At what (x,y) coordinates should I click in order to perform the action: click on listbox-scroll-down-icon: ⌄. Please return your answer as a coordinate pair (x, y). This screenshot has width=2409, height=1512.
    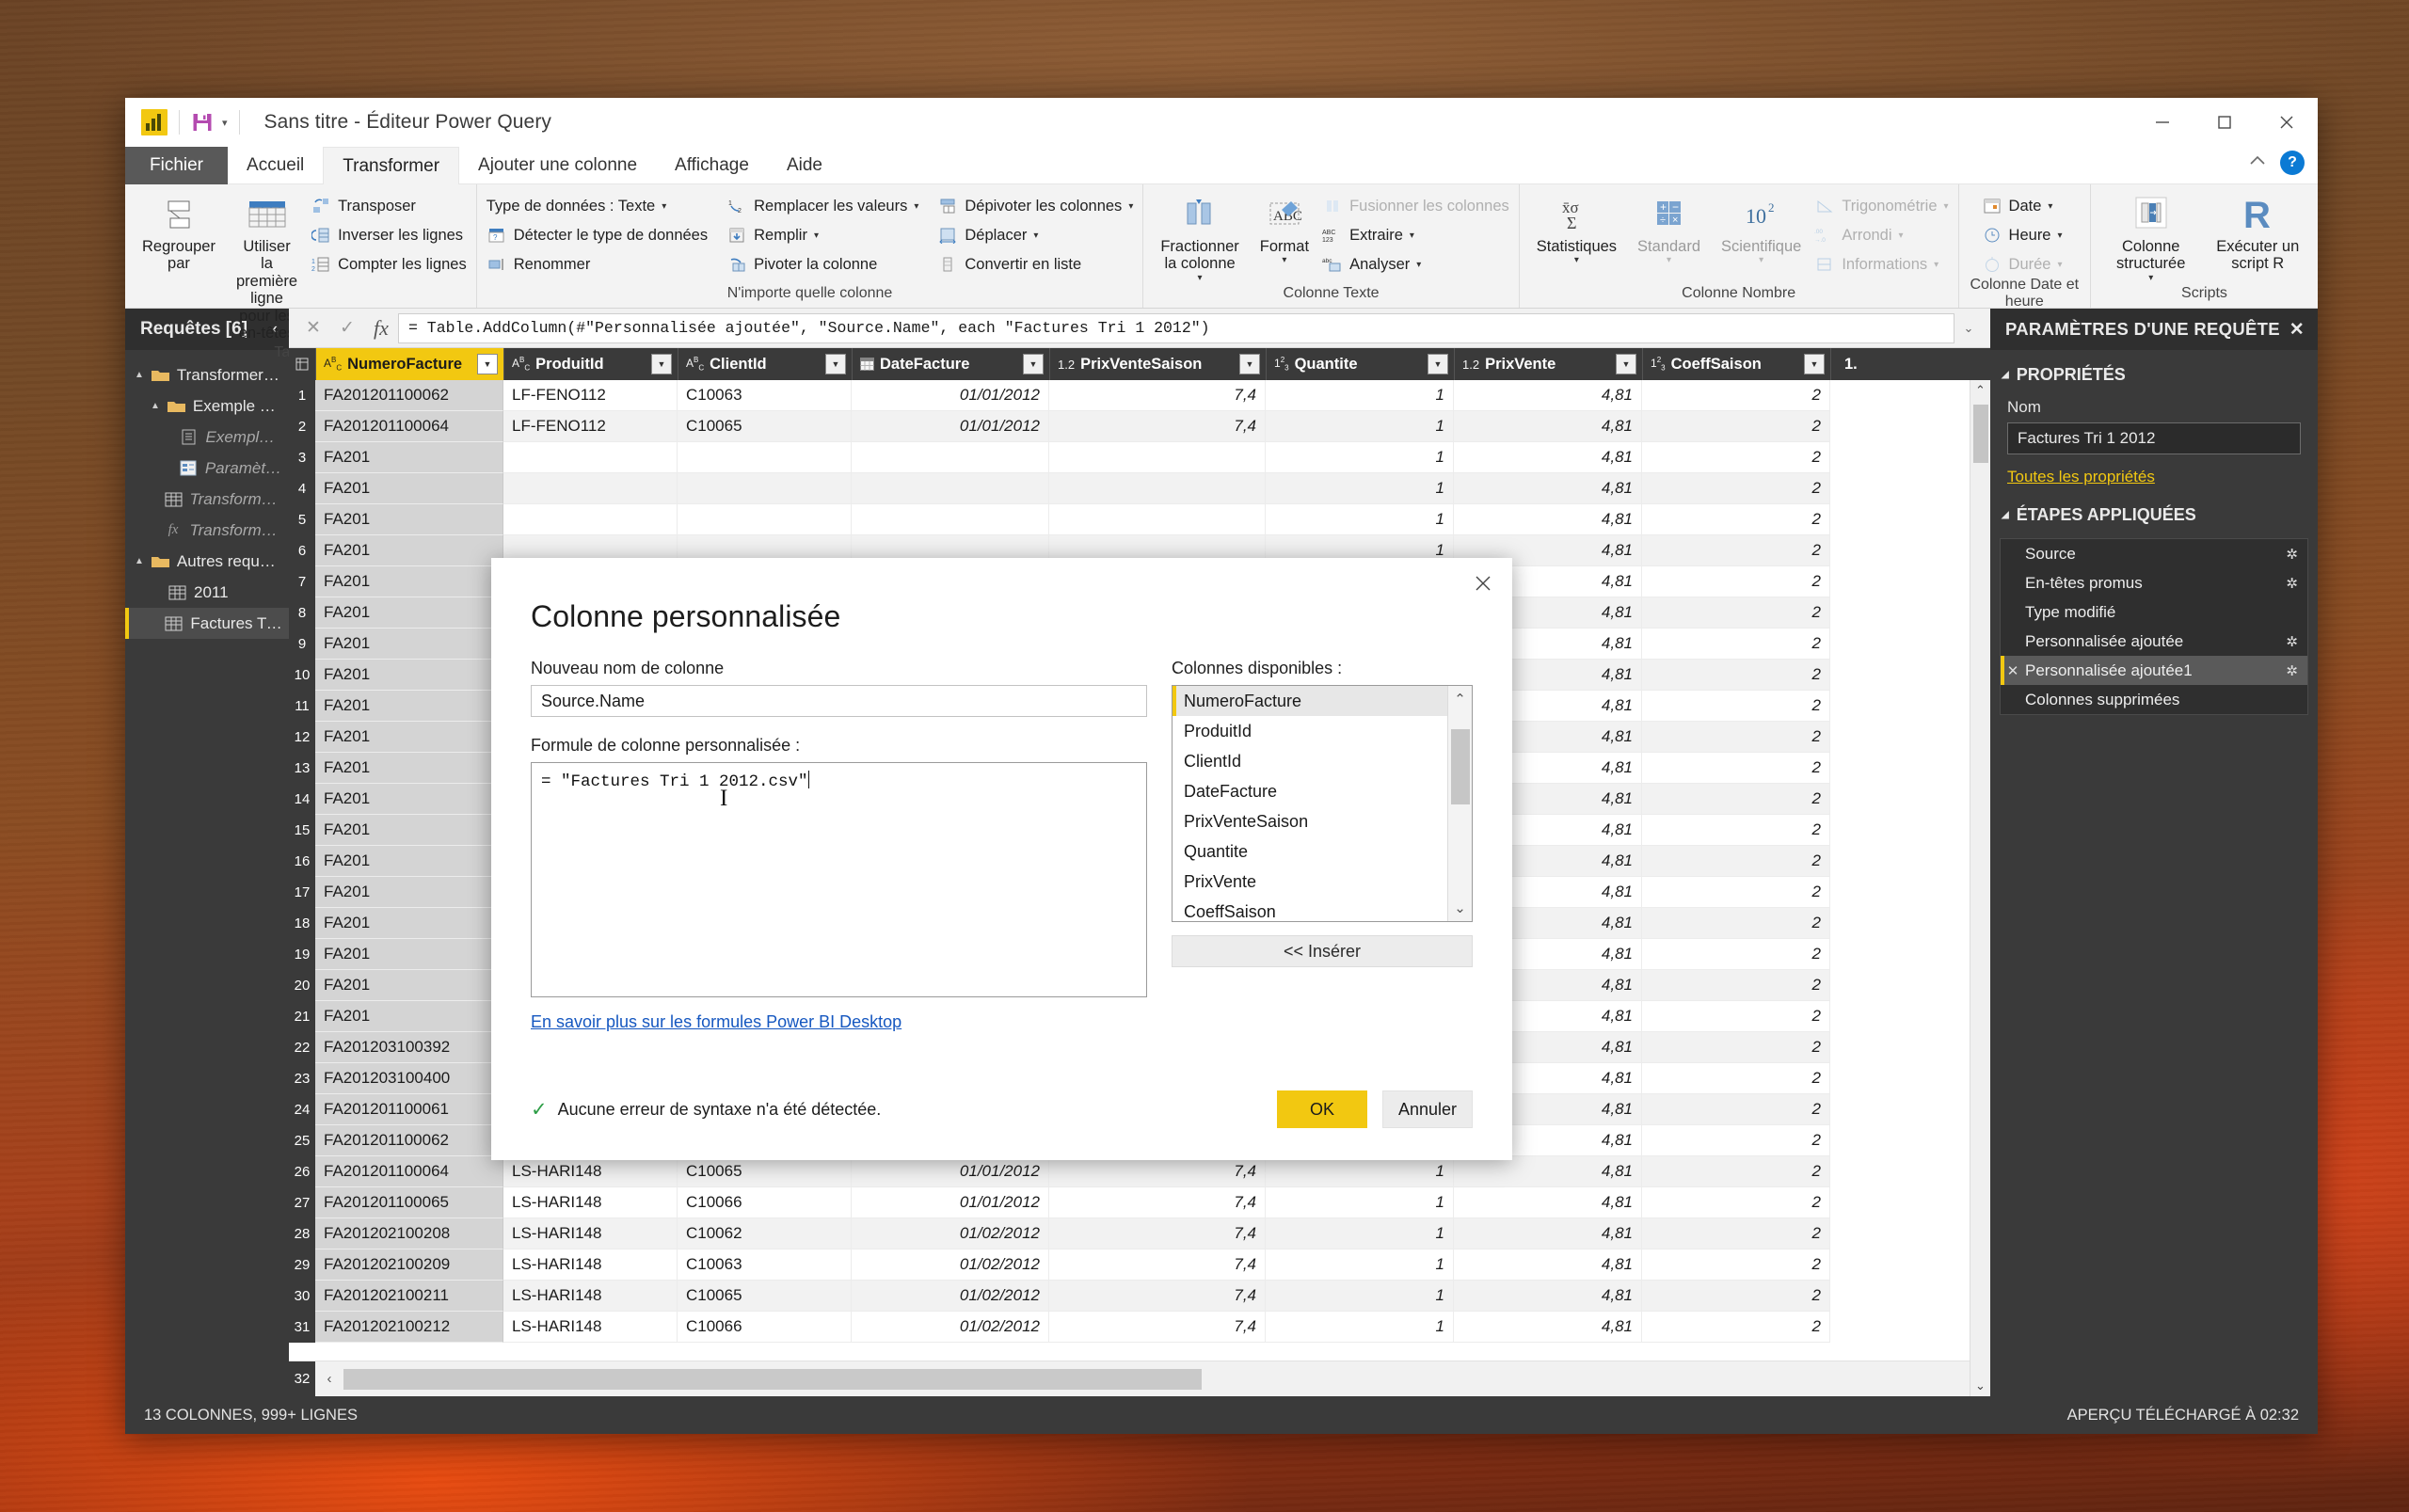
    Looking at the image, I should click on (1460, 908).